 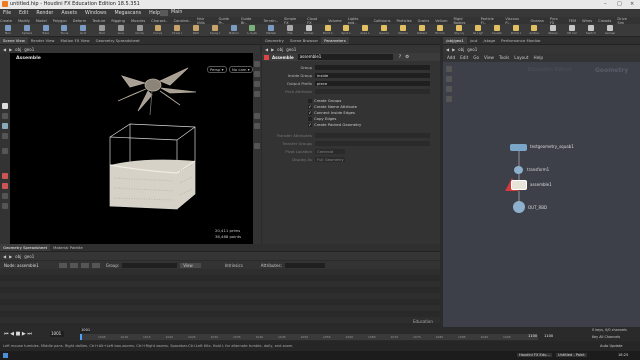 What do you see at coordinates (64, 30) in the screenshot?
I see `shelf-tool-button: Torus` at bounding box center [64, 30].